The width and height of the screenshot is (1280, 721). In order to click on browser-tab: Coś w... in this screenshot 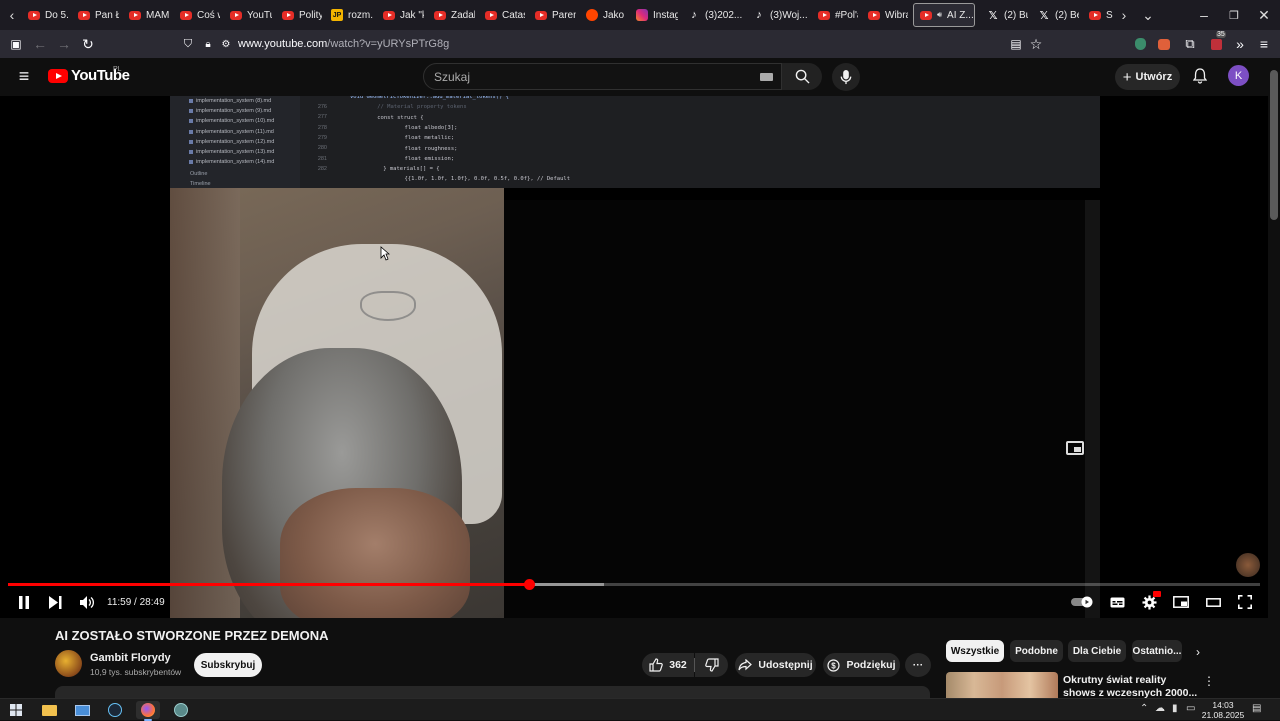, I will do `click(197, 15)`.